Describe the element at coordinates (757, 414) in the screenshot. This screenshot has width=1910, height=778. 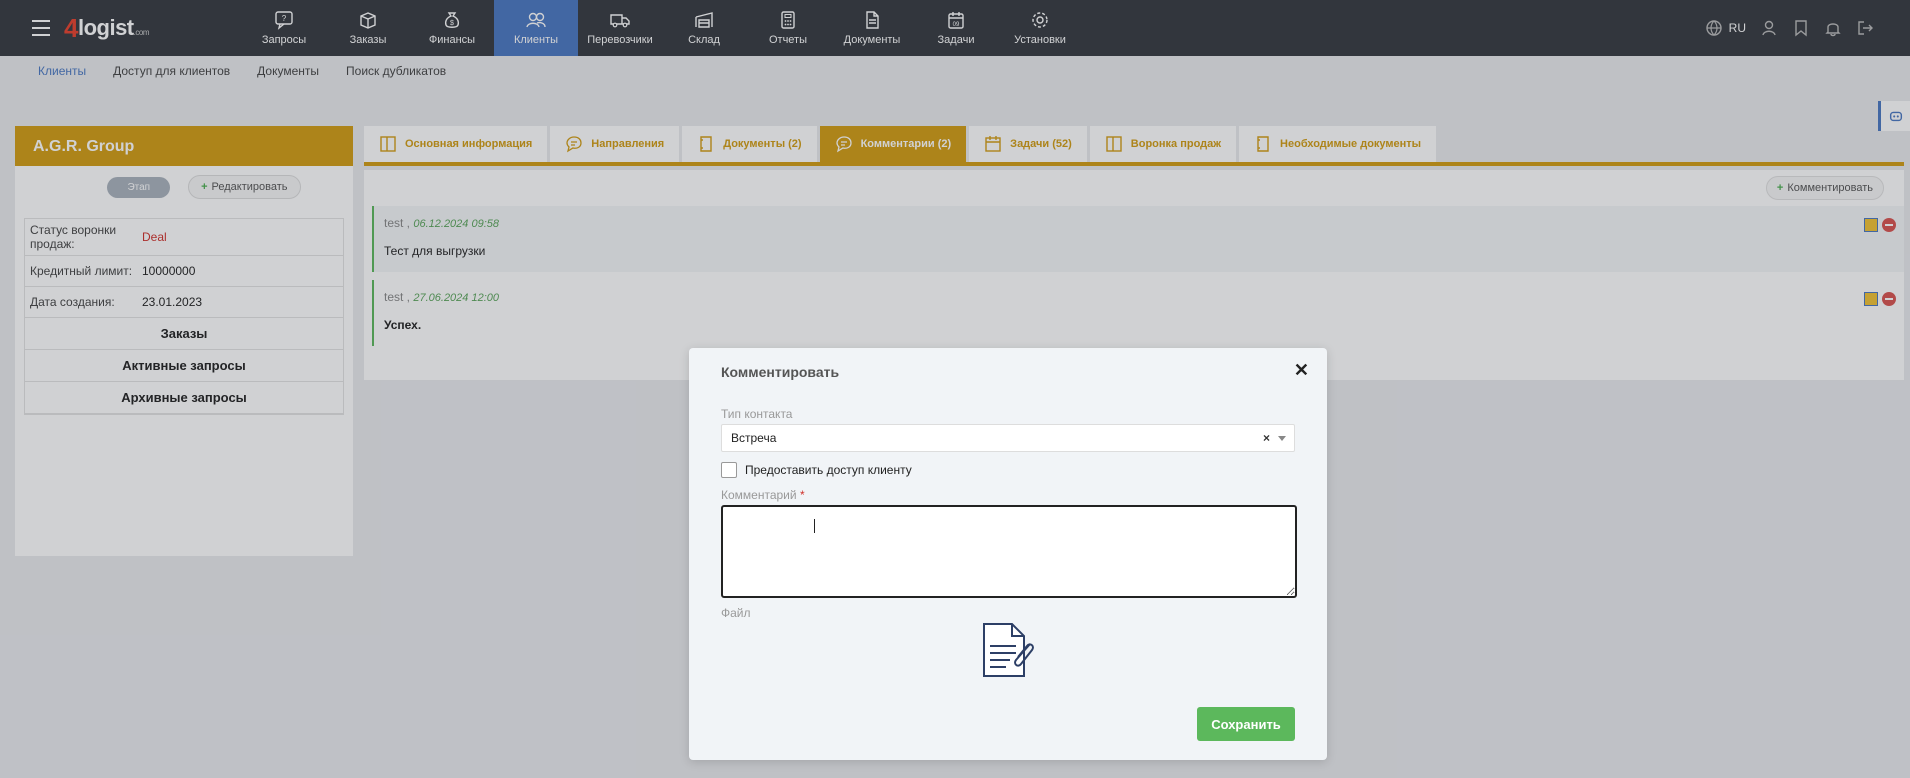
I see `contact-type-label: Тип контакта` at that location.